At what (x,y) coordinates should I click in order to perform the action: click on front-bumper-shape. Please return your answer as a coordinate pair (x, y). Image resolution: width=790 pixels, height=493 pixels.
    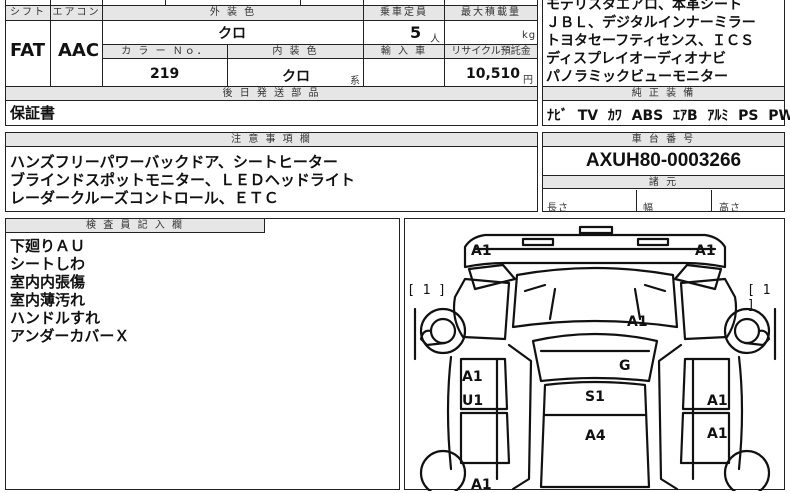
    Looking at the image, I should click on (595, 251).